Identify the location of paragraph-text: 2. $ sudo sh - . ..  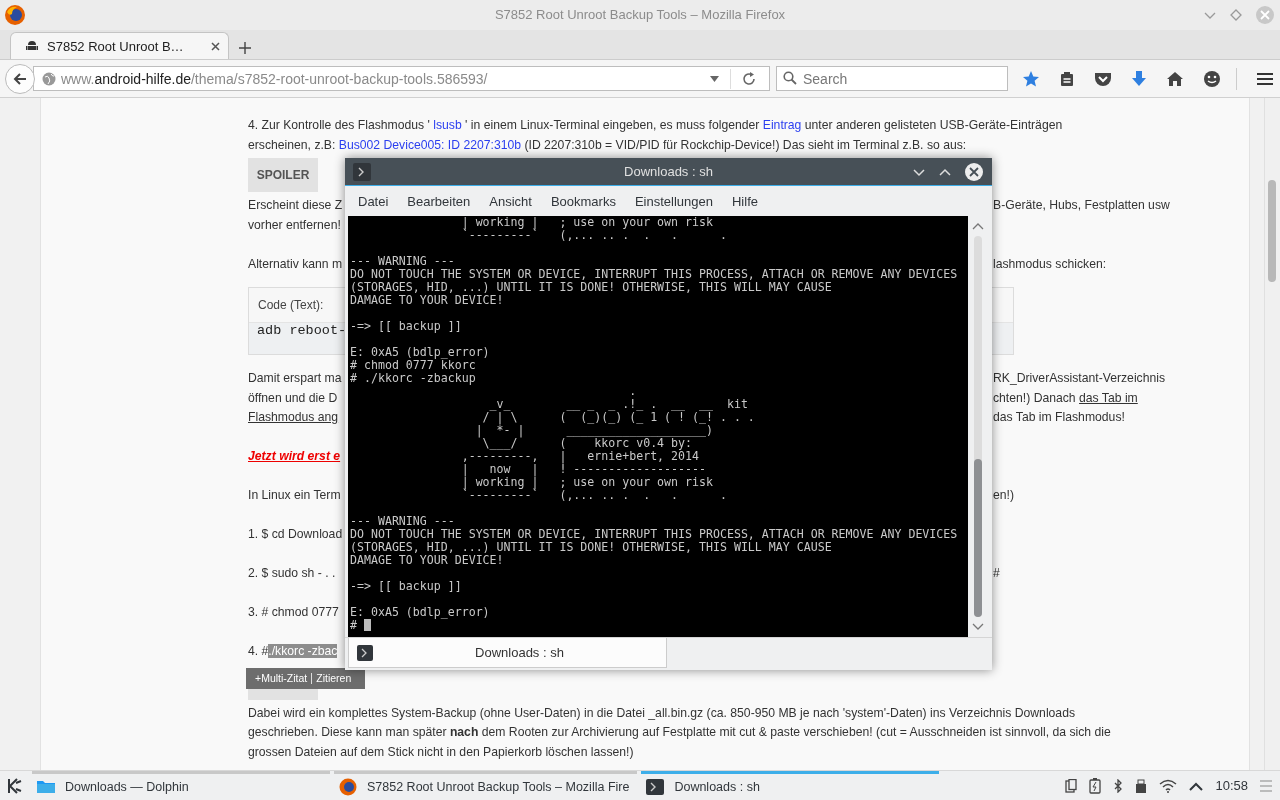
(292, 573).